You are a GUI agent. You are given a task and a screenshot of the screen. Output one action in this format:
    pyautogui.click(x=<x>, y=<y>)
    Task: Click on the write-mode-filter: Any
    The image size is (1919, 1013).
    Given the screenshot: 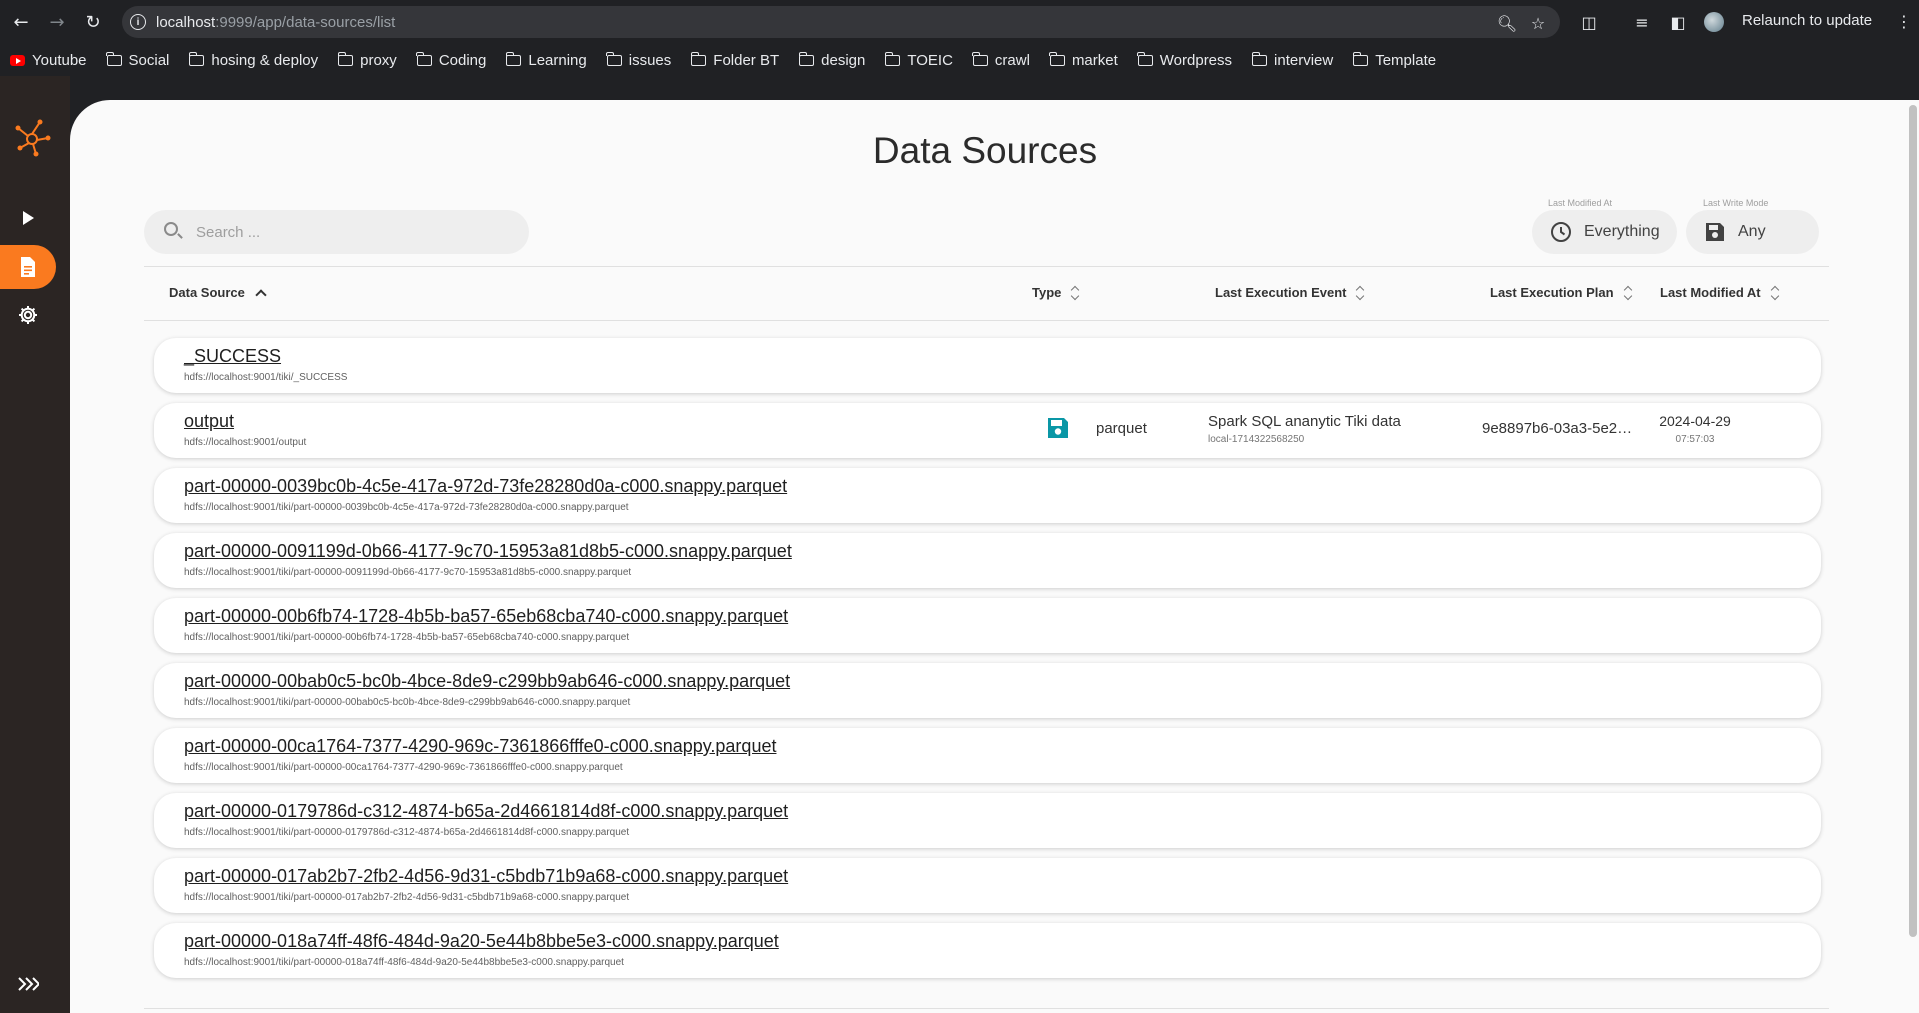 What is the action you would take?
    pyautogui.click(x=1752, y=232)
    